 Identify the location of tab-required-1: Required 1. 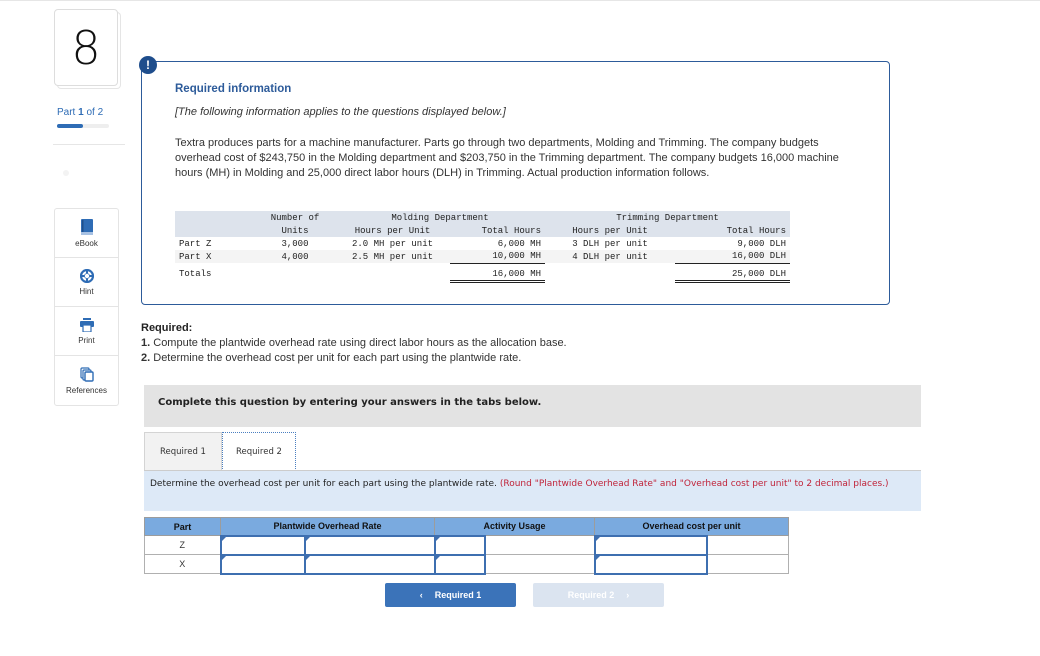
(183, 451).